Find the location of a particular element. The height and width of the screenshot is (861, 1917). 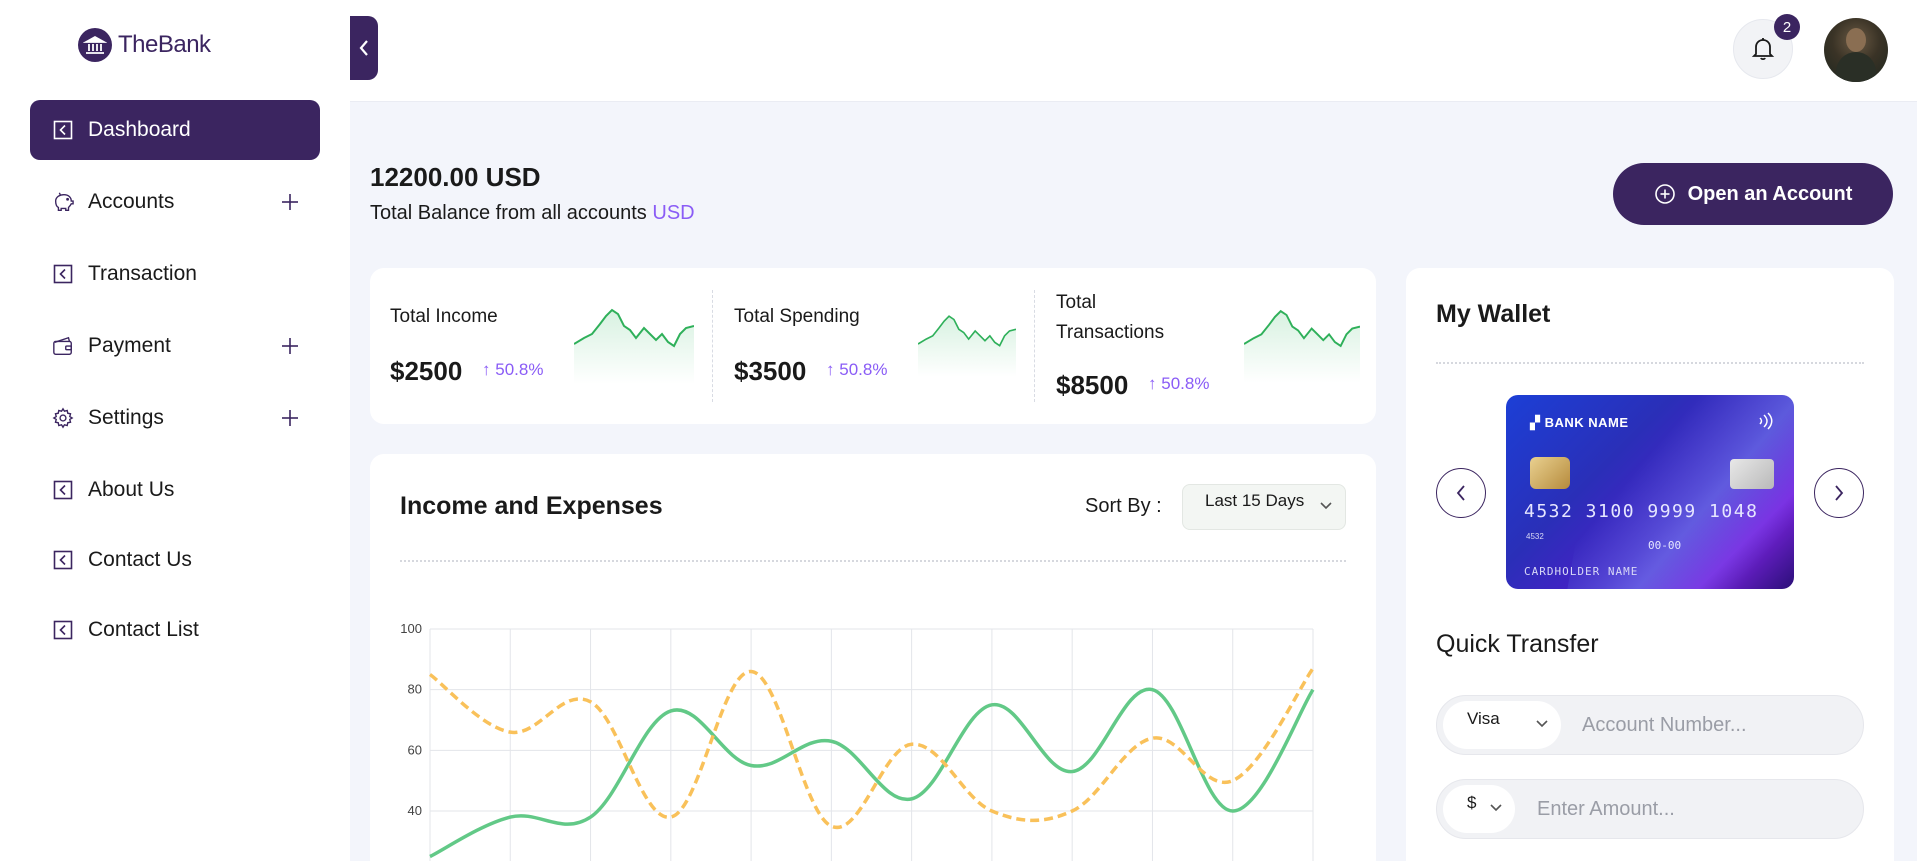

spending-sparkline is located at coordinates (967, 346).